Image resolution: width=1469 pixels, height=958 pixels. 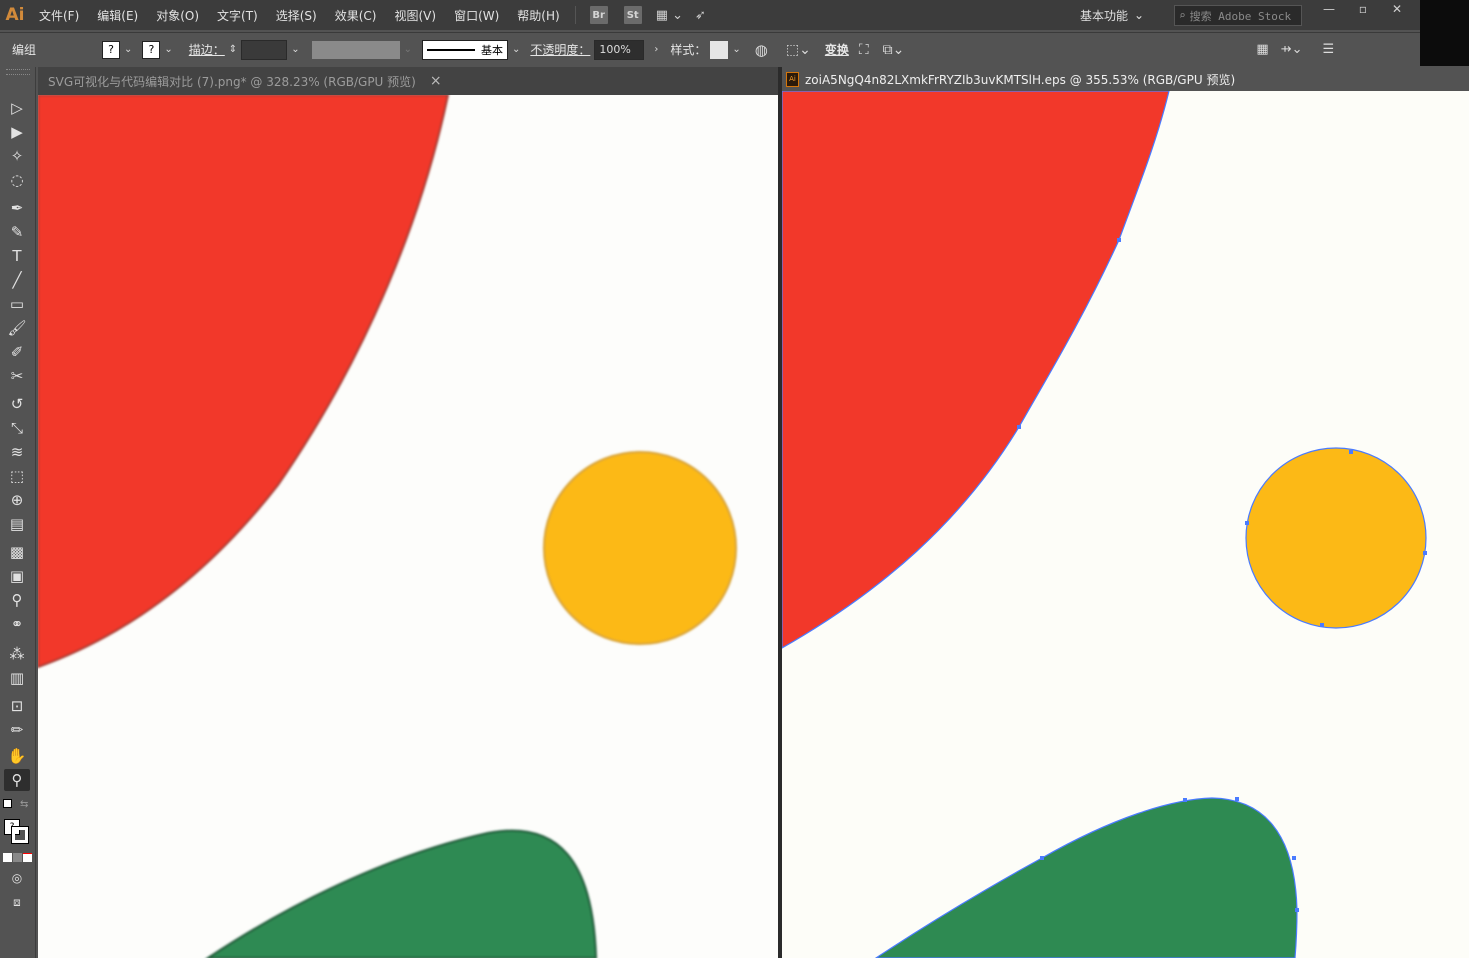 I want to click on close-button: ✕, so click(x=1397, y=9).